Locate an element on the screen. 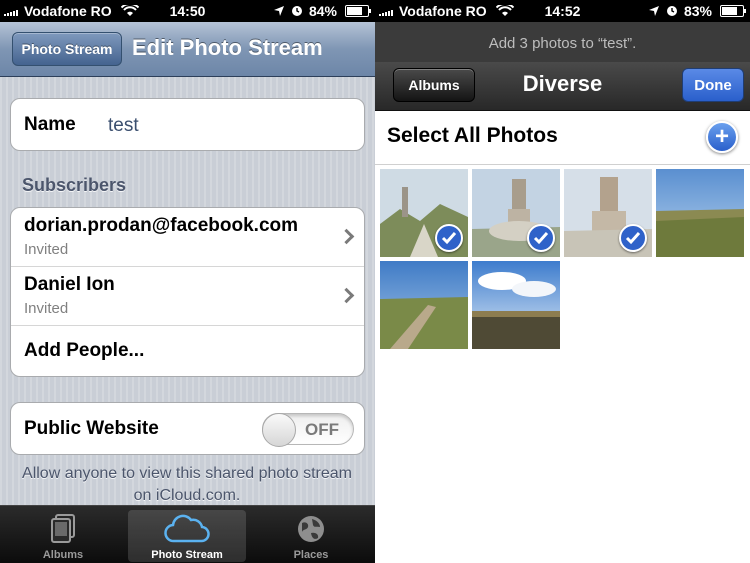 The width and height of the screenshot is (750, 563). public-website-label: Public Website is located at coordinates (91, 428).